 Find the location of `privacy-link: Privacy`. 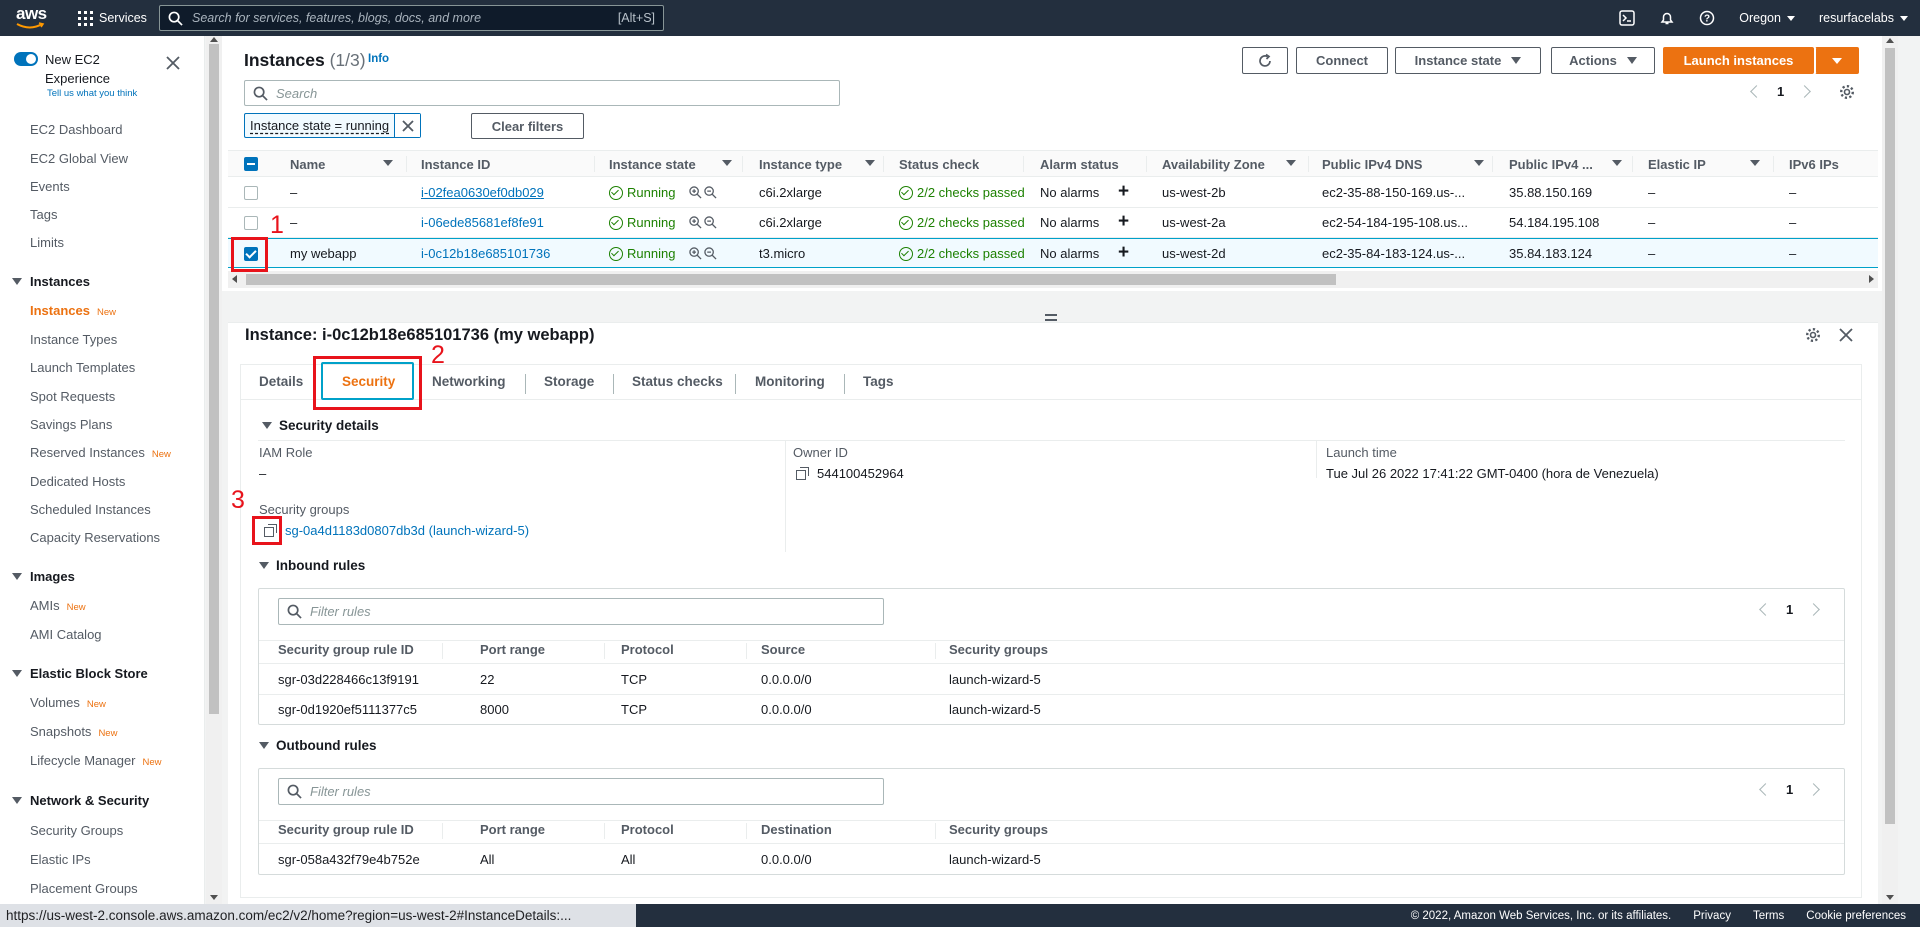

privacy-link: Privacy is located at coordinates (1712, 916).